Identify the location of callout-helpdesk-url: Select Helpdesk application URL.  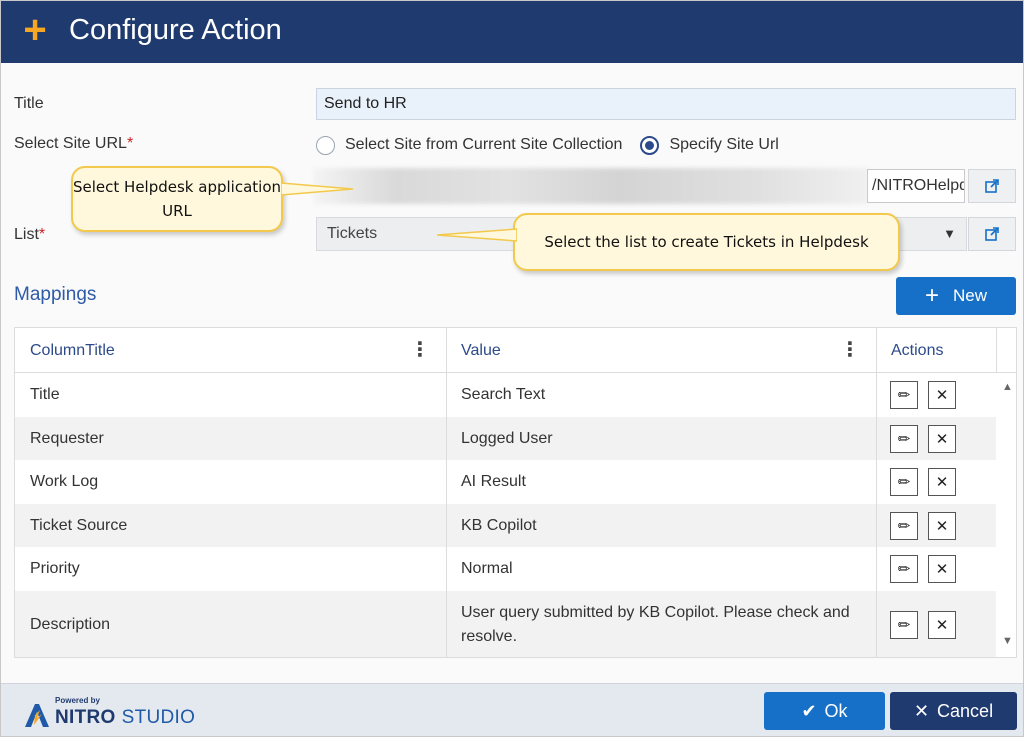
(177, 199).